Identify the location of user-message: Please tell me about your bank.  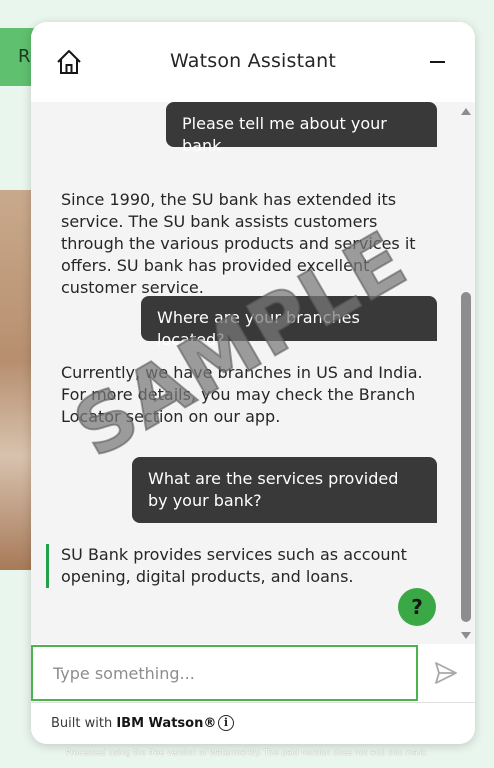
(301, 128).